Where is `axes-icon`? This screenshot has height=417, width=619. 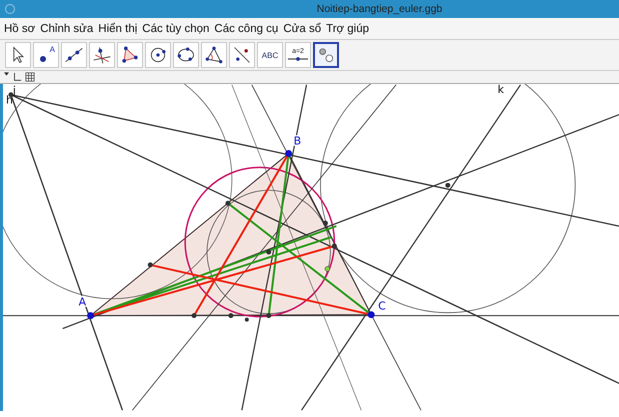 axes-icon is located at coordinates (17, 77).